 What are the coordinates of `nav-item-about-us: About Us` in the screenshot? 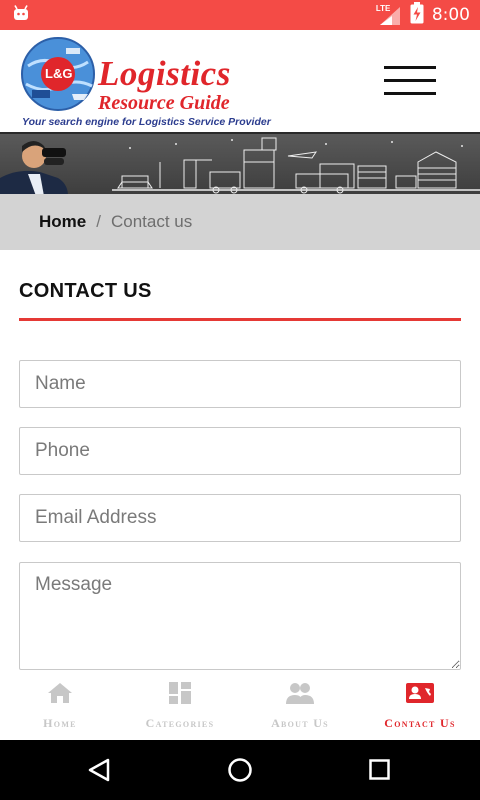 It's located at (300, 705).